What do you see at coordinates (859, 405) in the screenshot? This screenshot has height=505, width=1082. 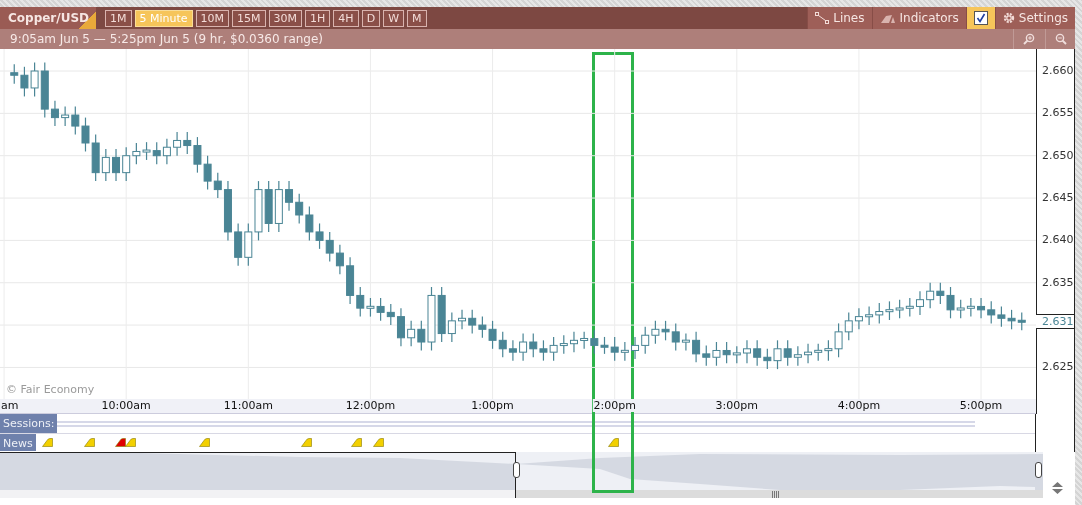 I see `time-label: 4:00pm` at bounding box center [859, 405].